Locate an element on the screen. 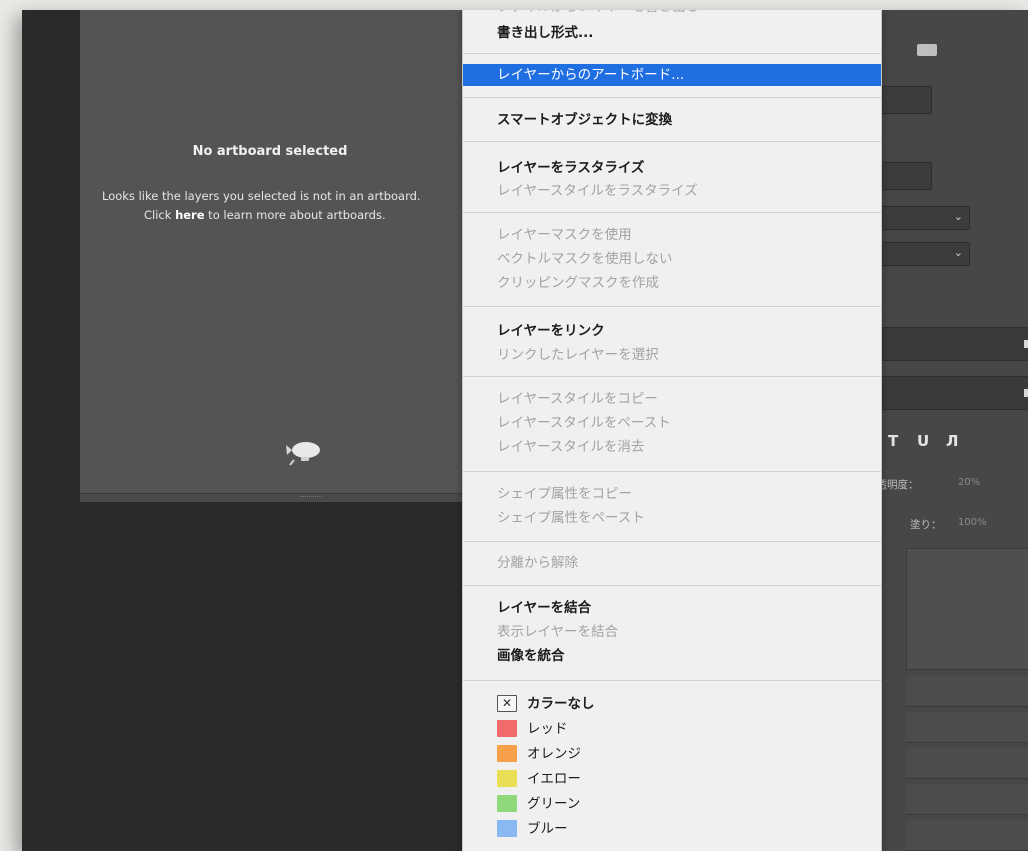  menu-item-merge-visible: 表示レイヤーを結合 is located at coordinates (672, 632).